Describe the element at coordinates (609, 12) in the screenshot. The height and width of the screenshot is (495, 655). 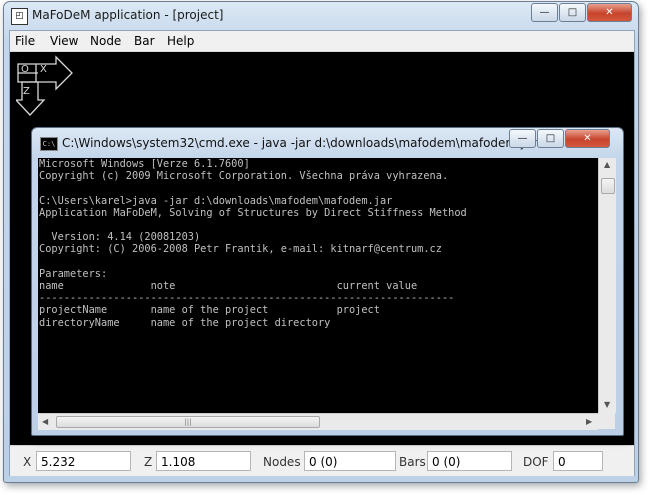
I see `close-button: ✕` at that location.